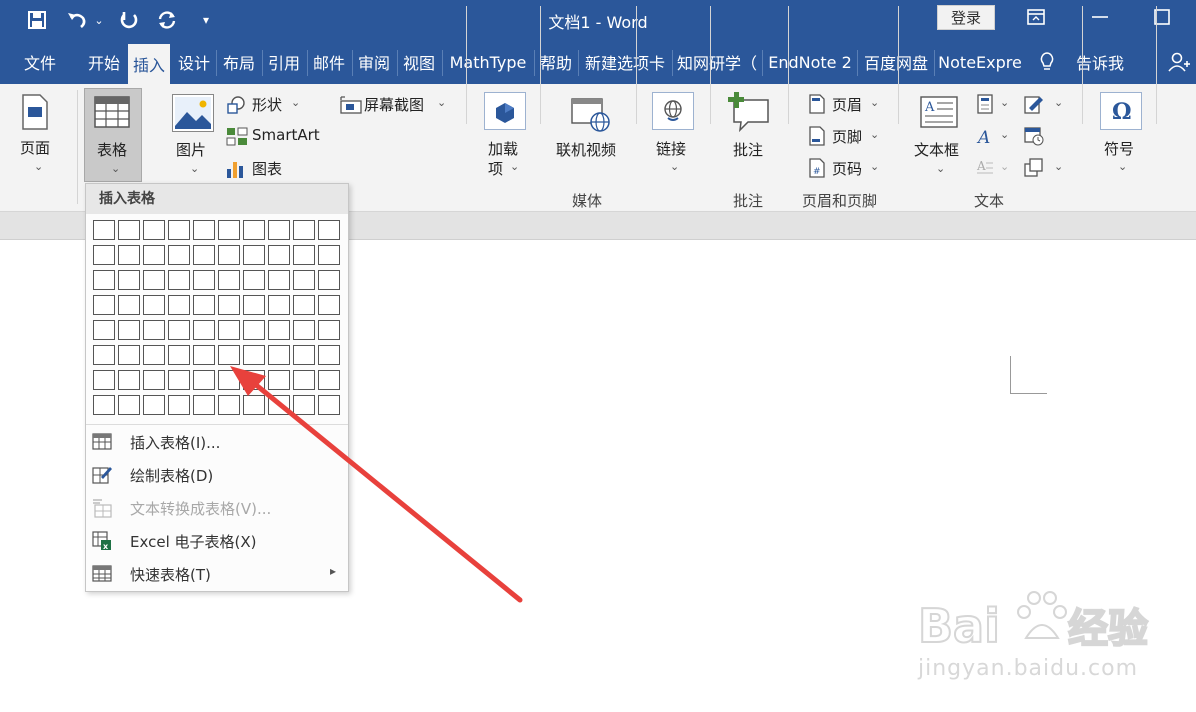 The height and width of the screenshot is (712, 1196). I want to click on header-icon, so click(817, 104).